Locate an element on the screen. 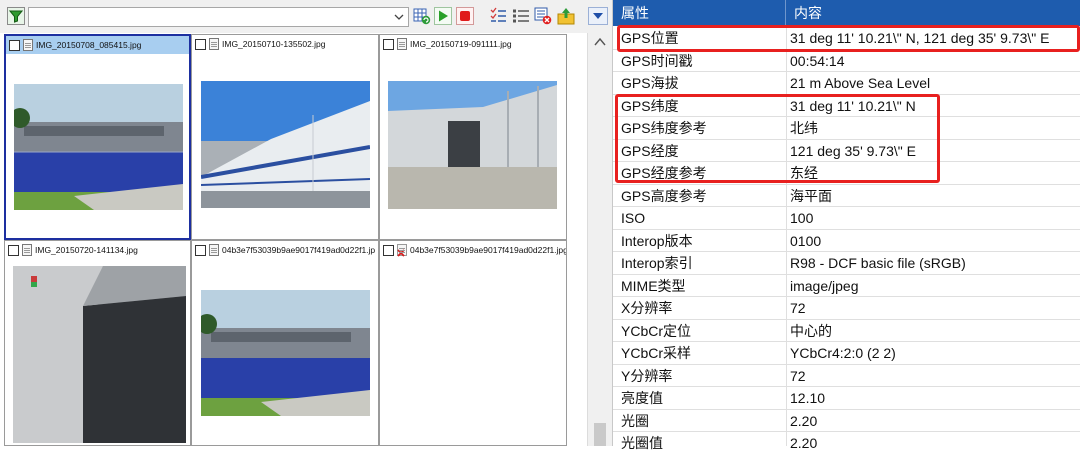  thumbnail-header: IMG_20150720-141134.jpg is located at coordinates (97, 250).